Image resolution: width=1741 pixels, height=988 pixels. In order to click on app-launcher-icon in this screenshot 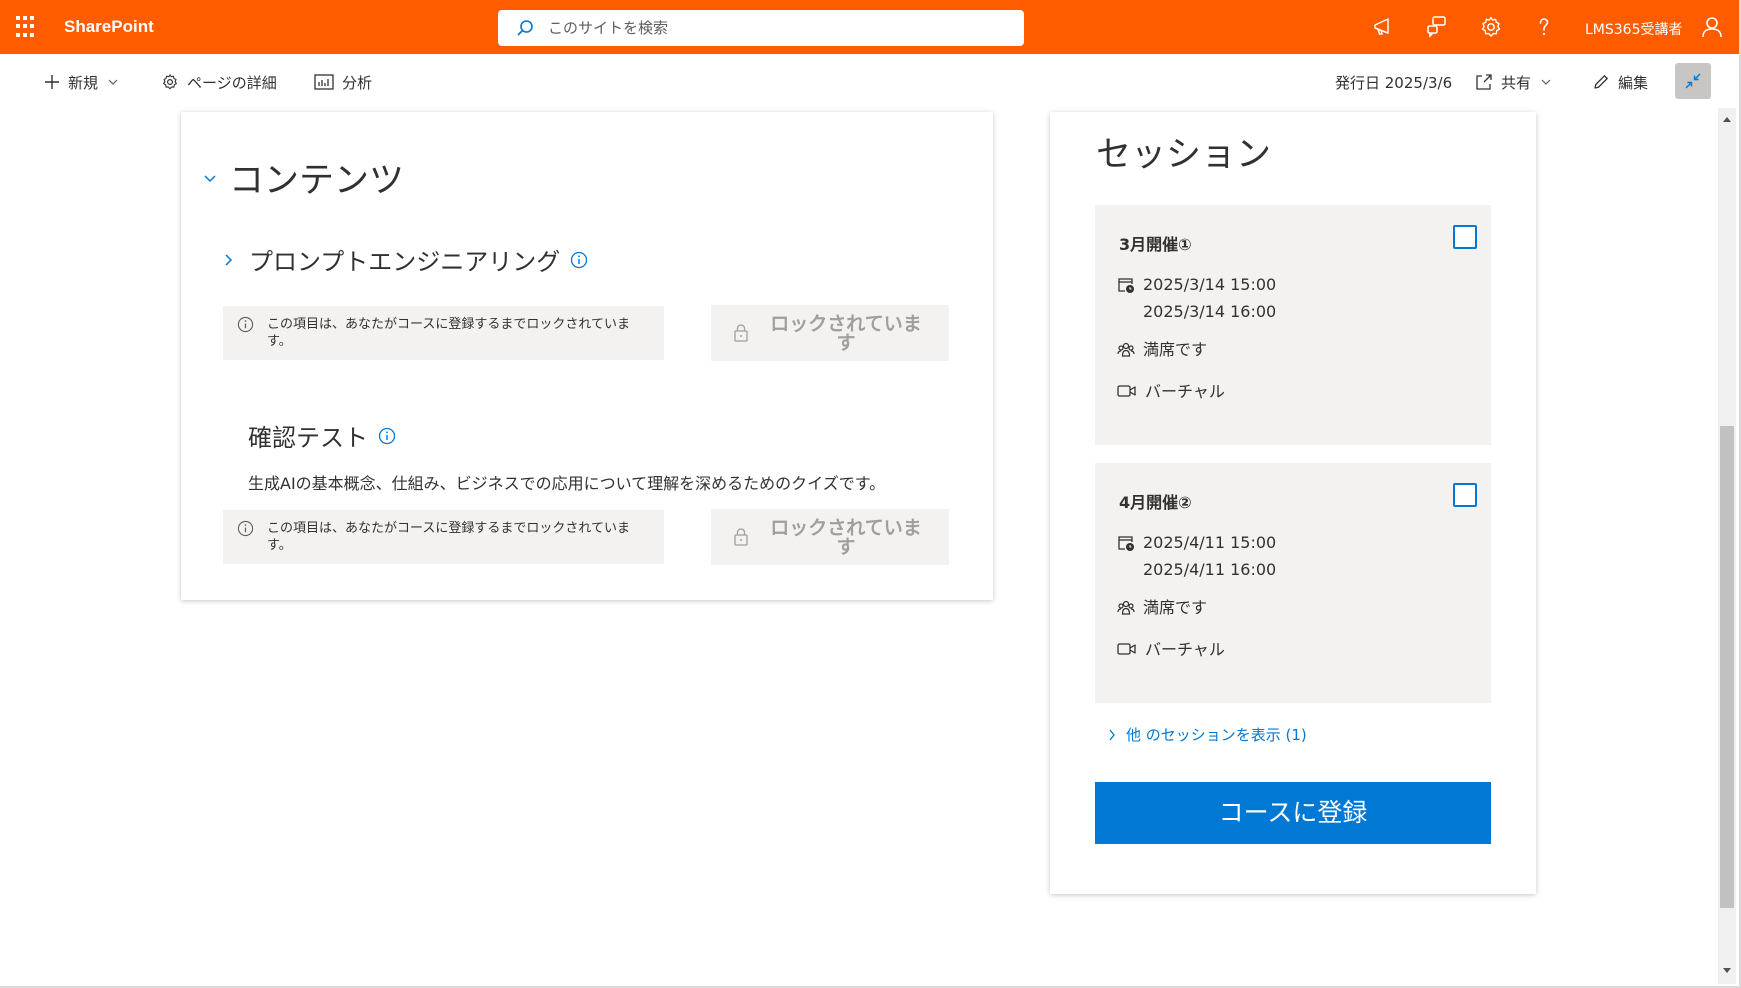, I will do `click(27, 27)`.